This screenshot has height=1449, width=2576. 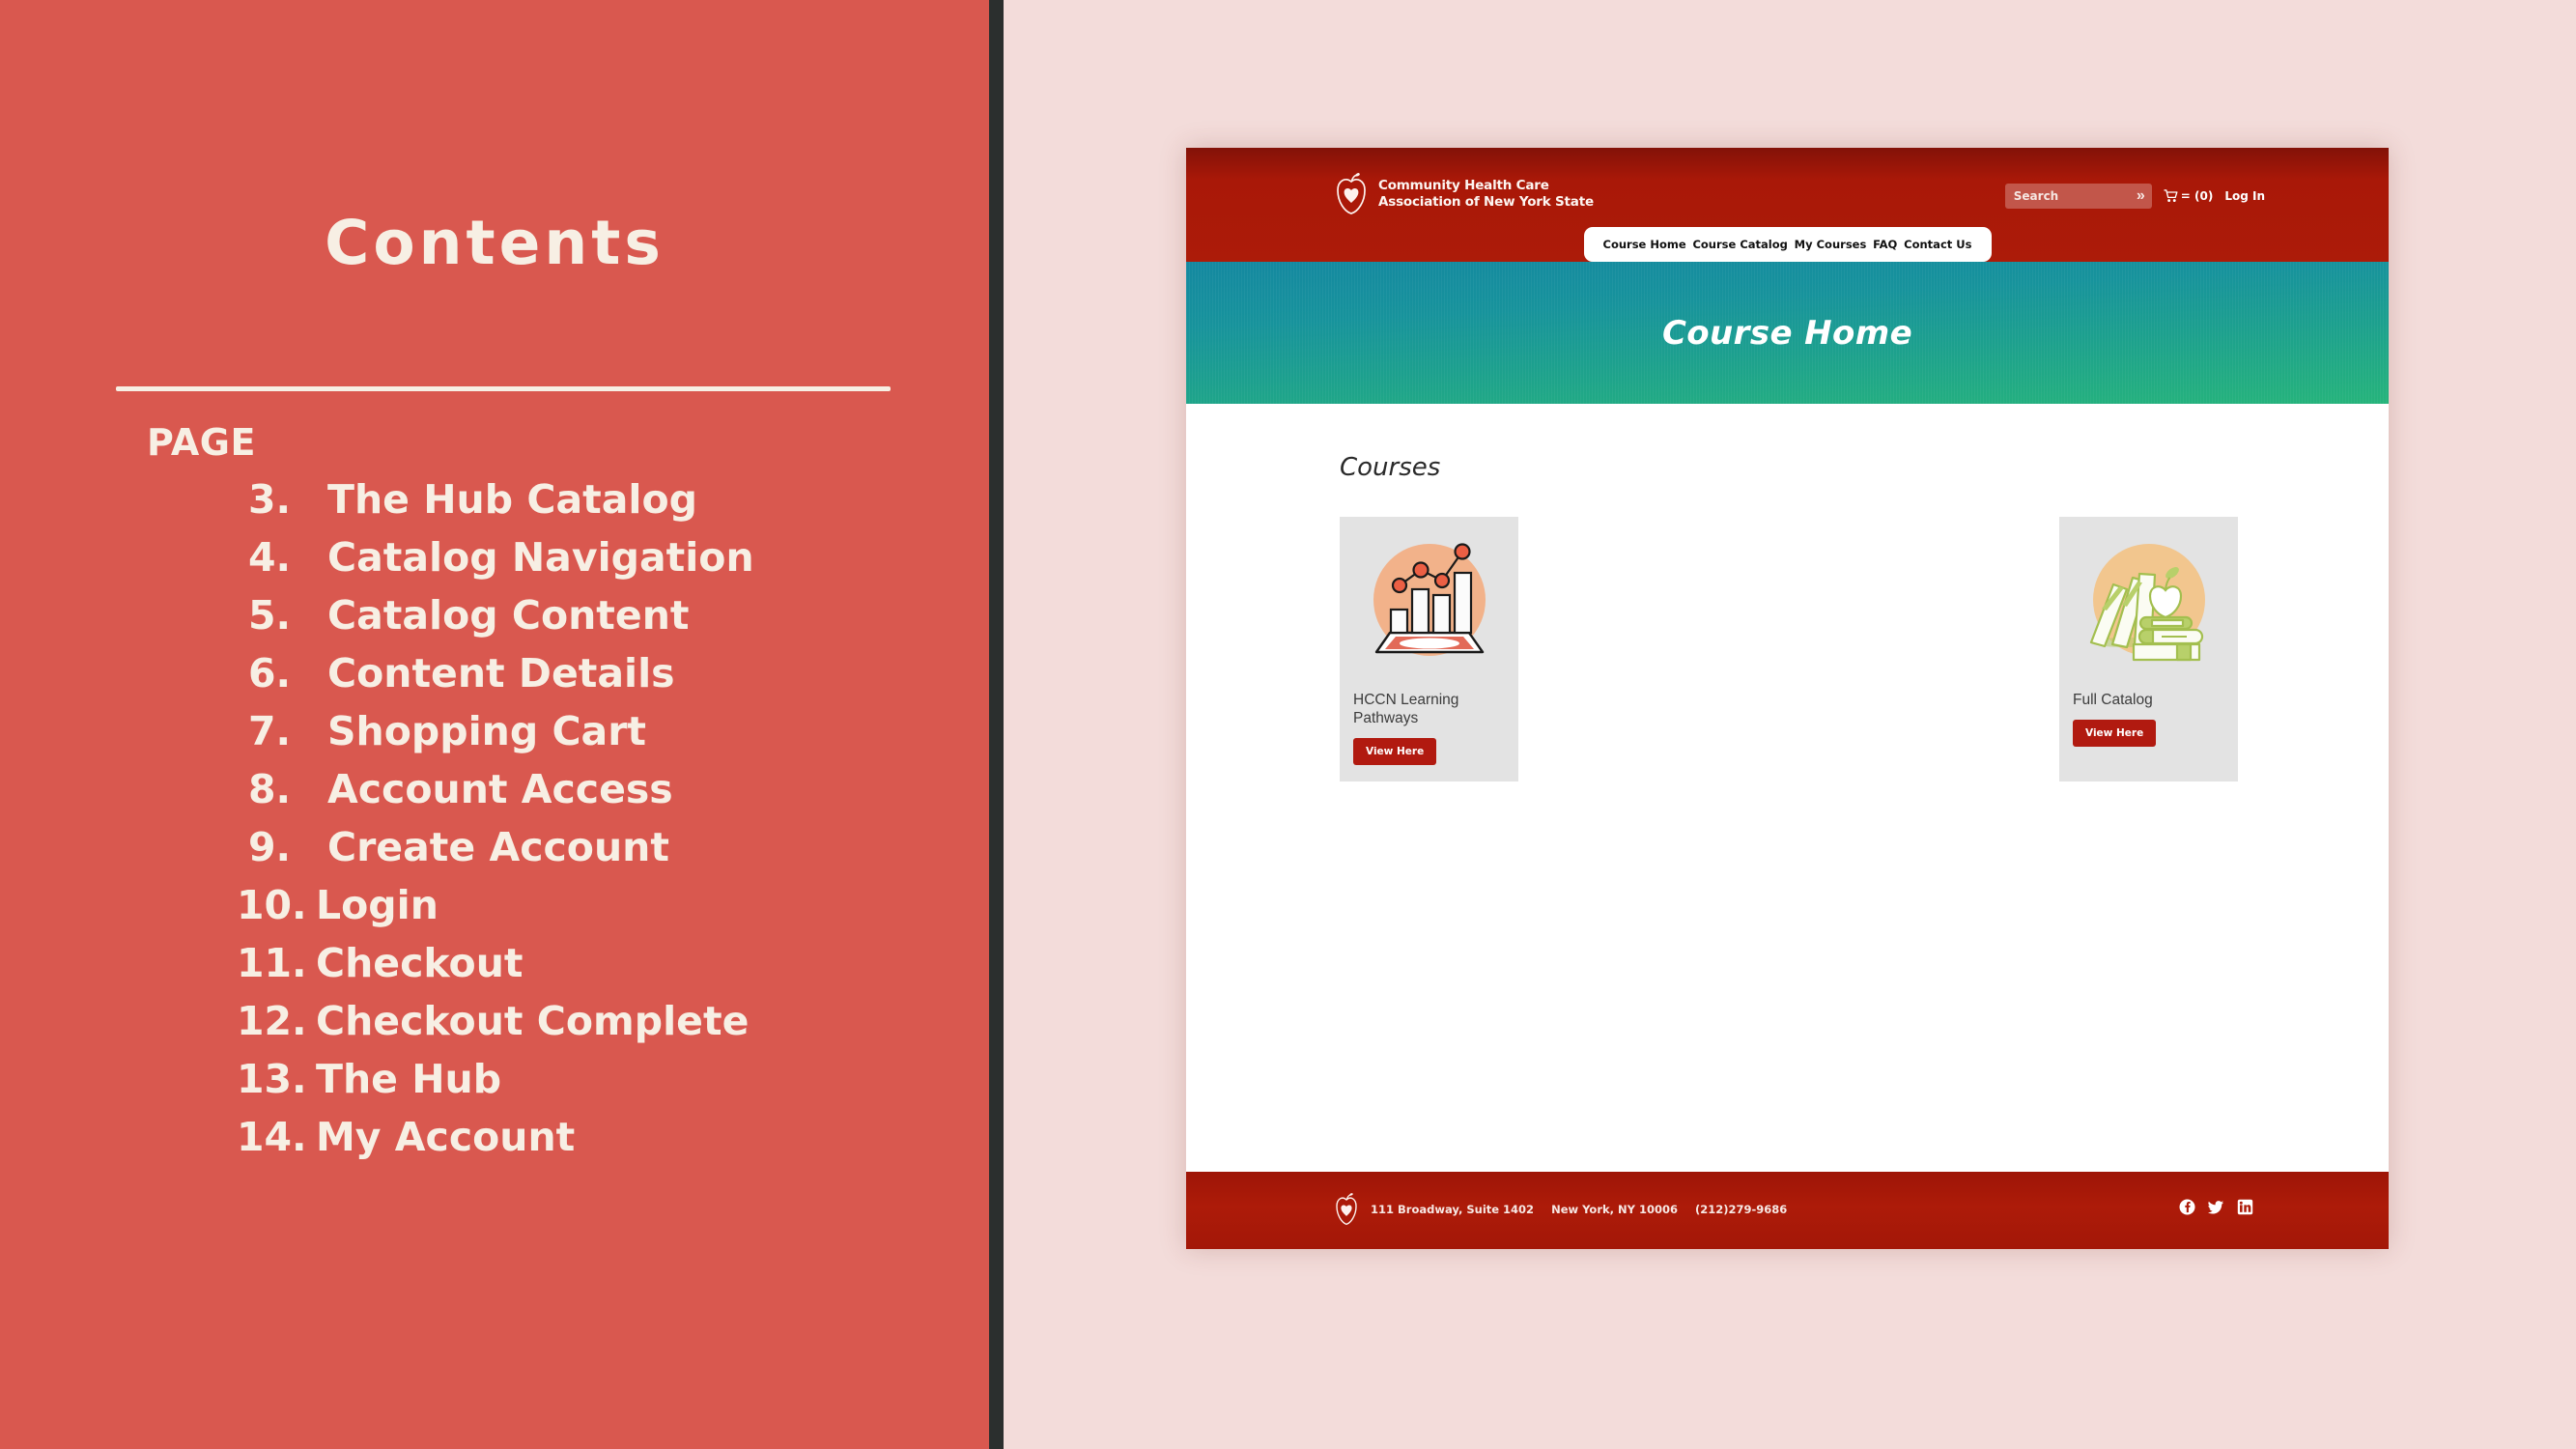 What do you see at coordinates (2078, 196) in the screenshot?
I see `search-box: Search »` at bounding box center [2078, 196].